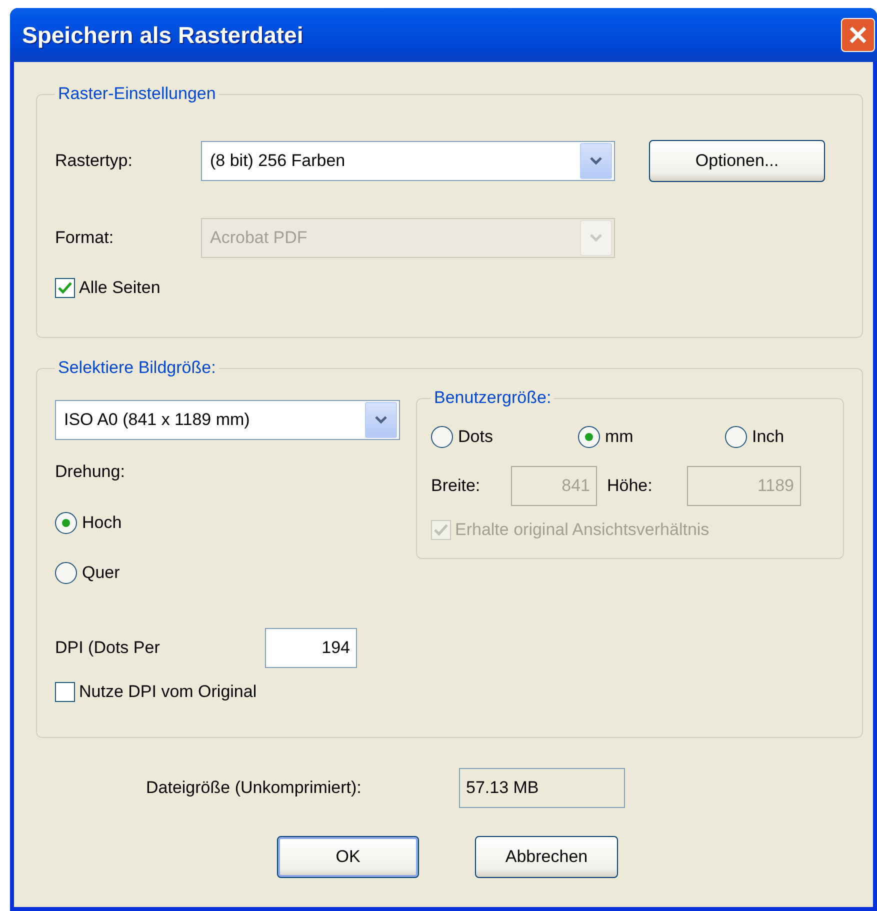 The image size is (877, 911). I want to click on group-legend: Selektiere Bildgröße:, so click(137, 368).